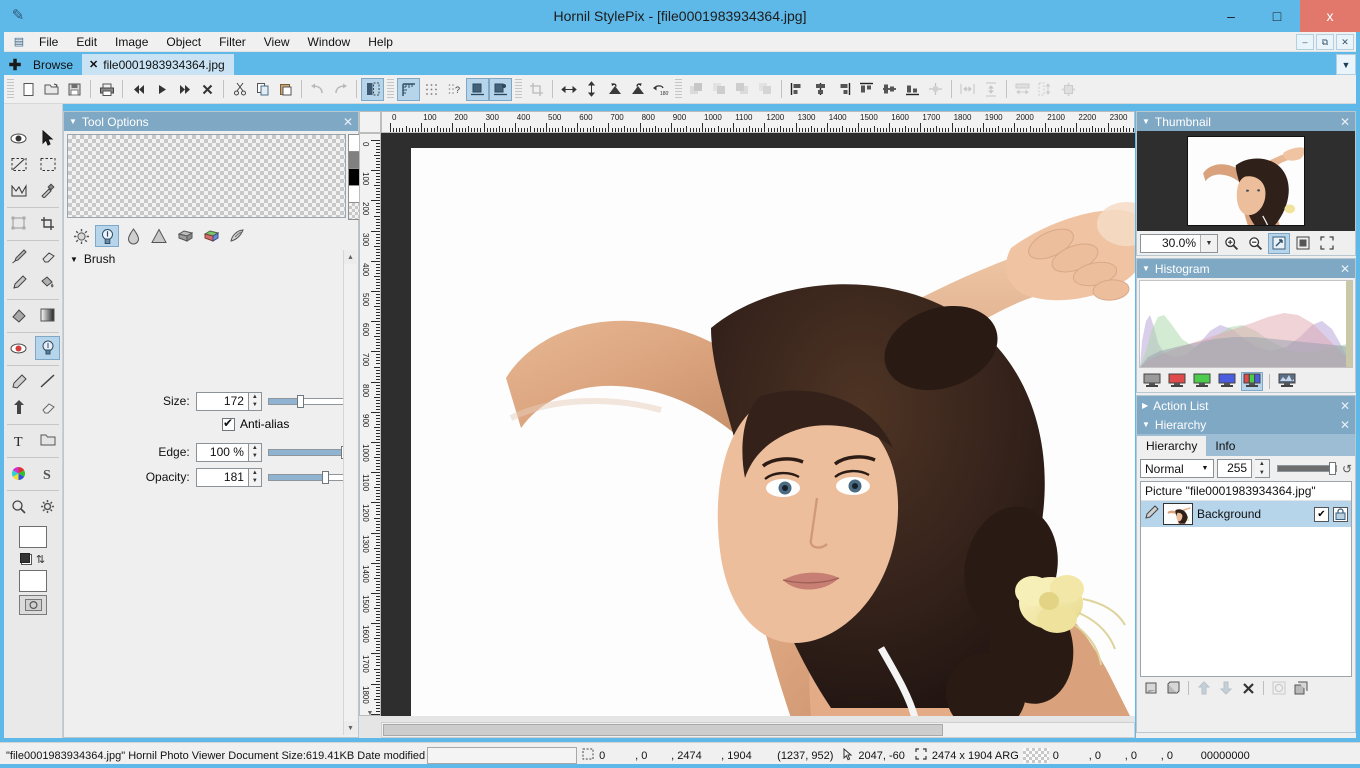 The width and height of the screenshot is (1360, 768). What do you see at coordinates (308, 477) in the screenshot?
I see `brush-opacity-slider` at bounding box center [308, 477].